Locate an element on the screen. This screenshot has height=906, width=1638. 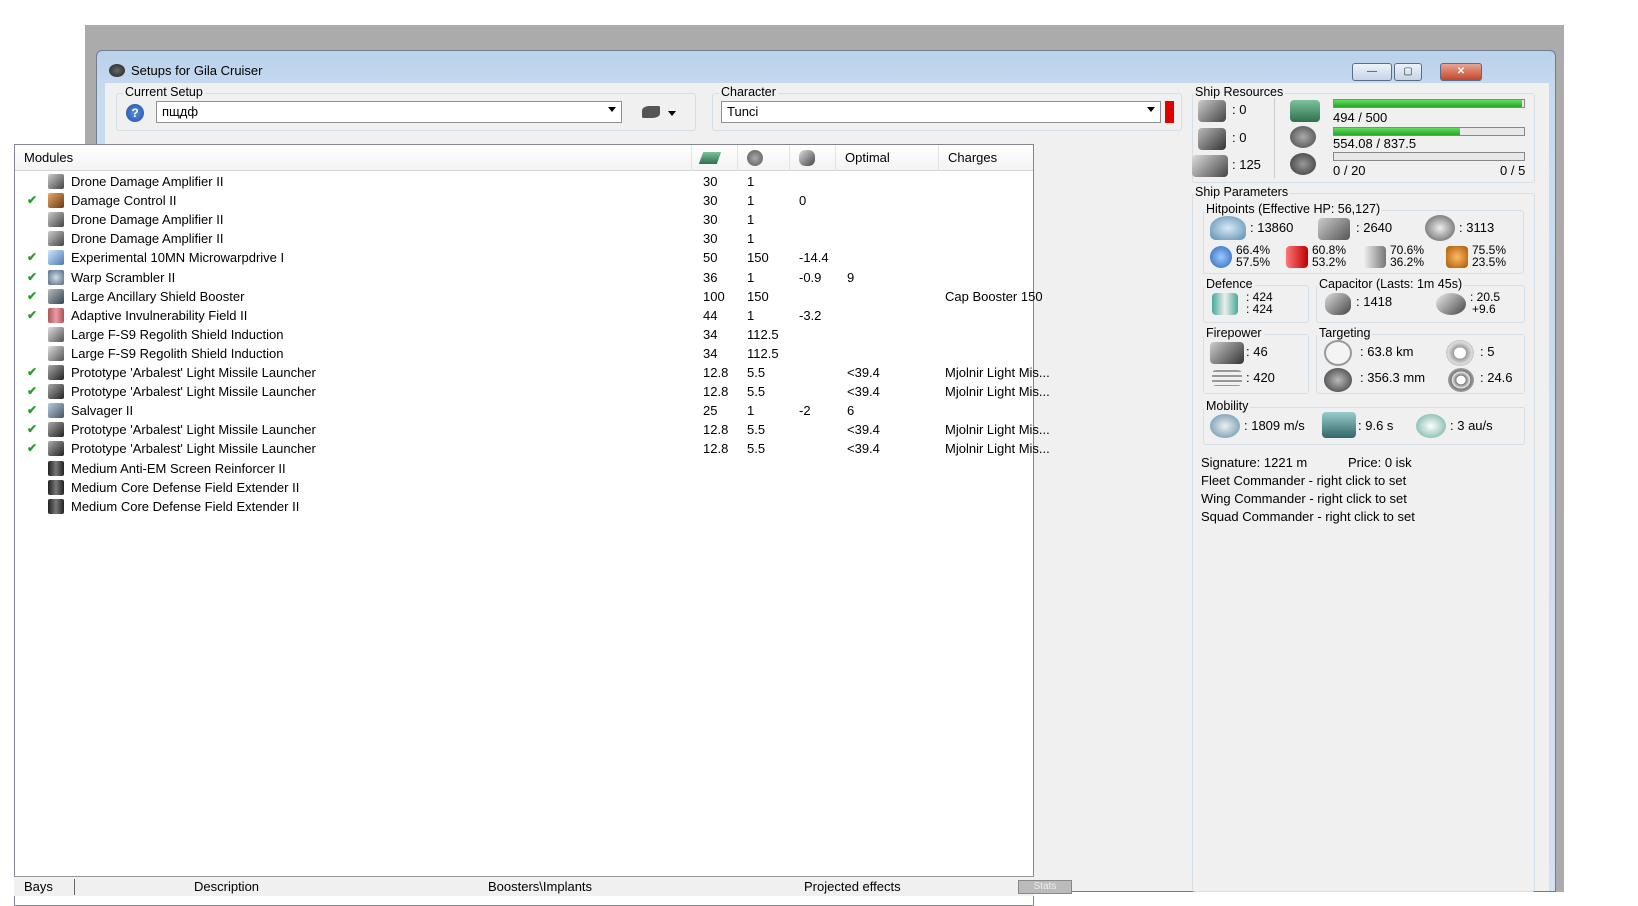
maximize-button: ▢ is located at coordinates (1408, 72).